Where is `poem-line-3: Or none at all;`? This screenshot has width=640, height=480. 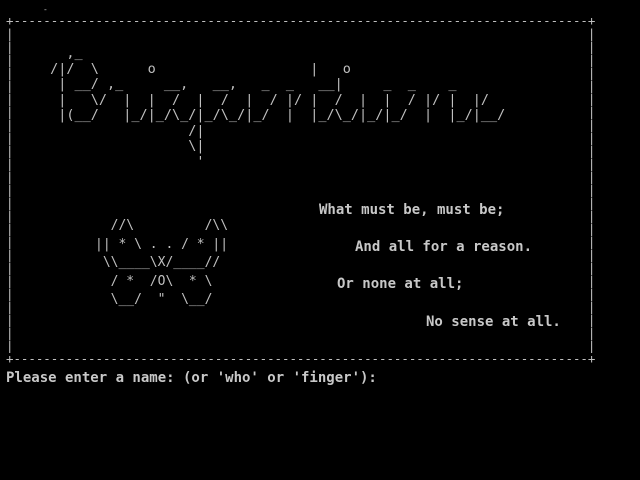 poem-line-3: Or none at all; is located at coordinates (400, 284).